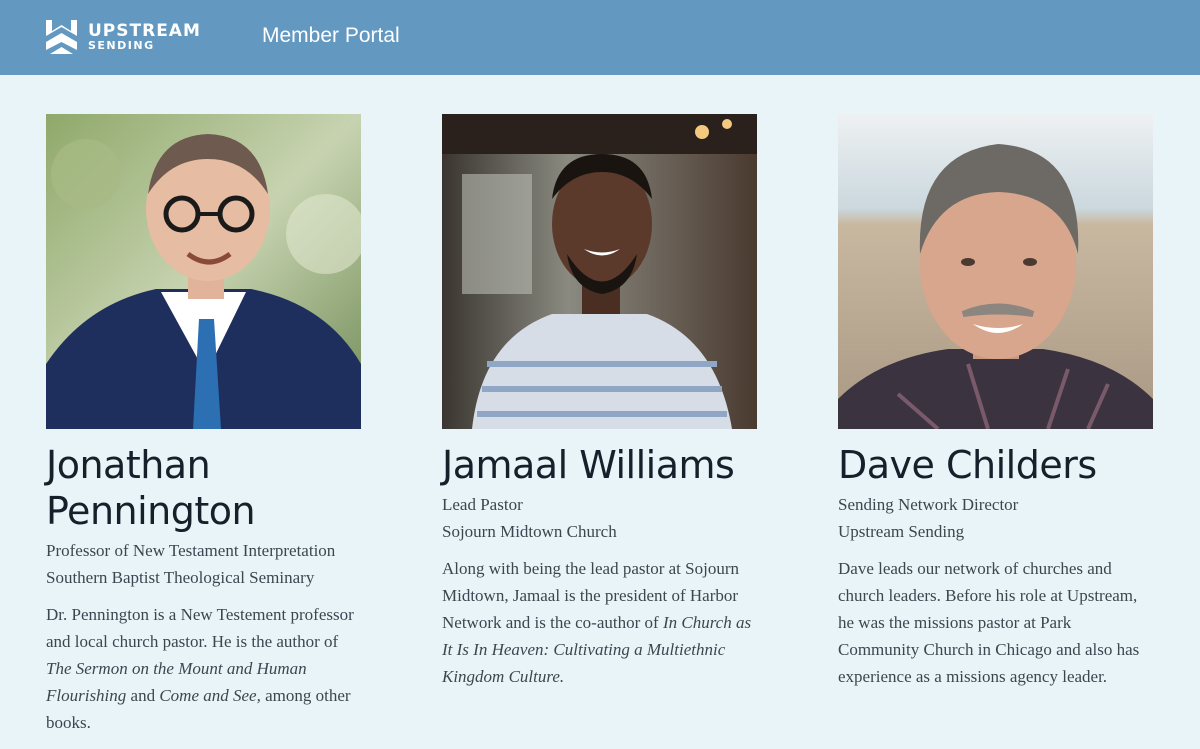 The width and height of the screenshot is (1200, 749). Describe the element at coordinates (588, 465) in the screenshot. I see `person-name: Jamaal Williams` at that location.